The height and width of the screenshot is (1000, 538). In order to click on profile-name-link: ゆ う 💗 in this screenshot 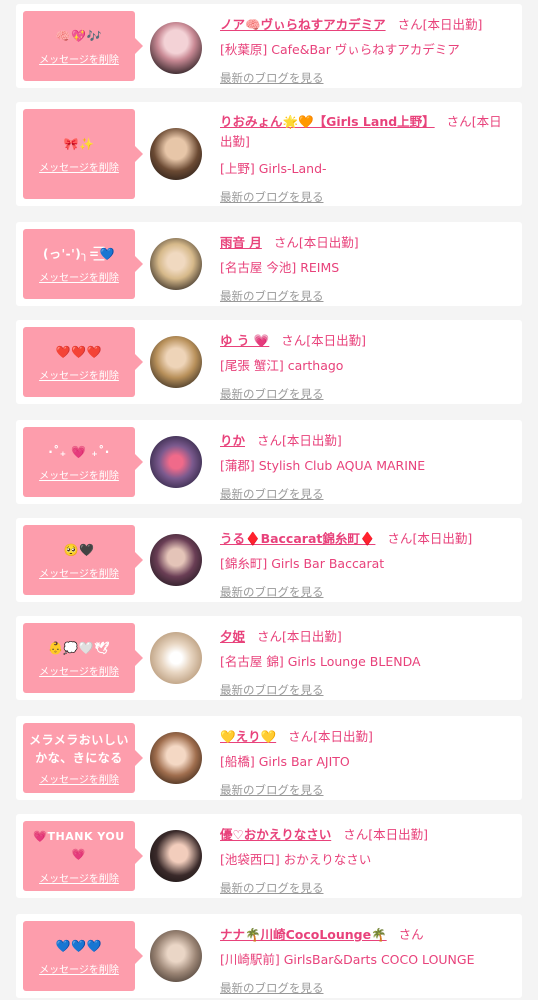, I will do `click(244, 340)`.